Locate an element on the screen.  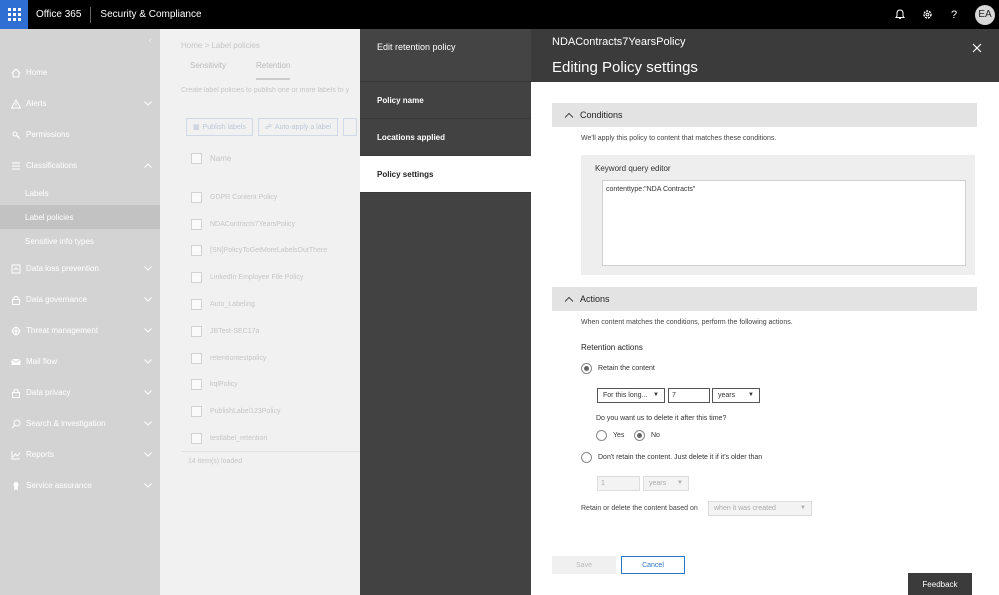
select-all-checkbox is located at coordinates (196, 158).